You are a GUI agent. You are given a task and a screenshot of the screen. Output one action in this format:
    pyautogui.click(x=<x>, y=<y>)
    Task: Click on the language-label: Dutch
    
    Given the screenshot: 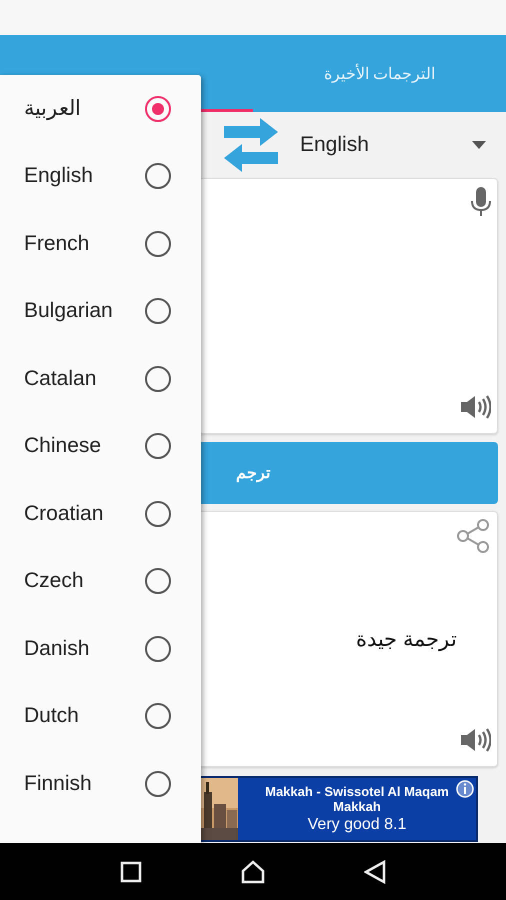 What is the action you would take?
    pyautogui.click(x=51, y=716)
    